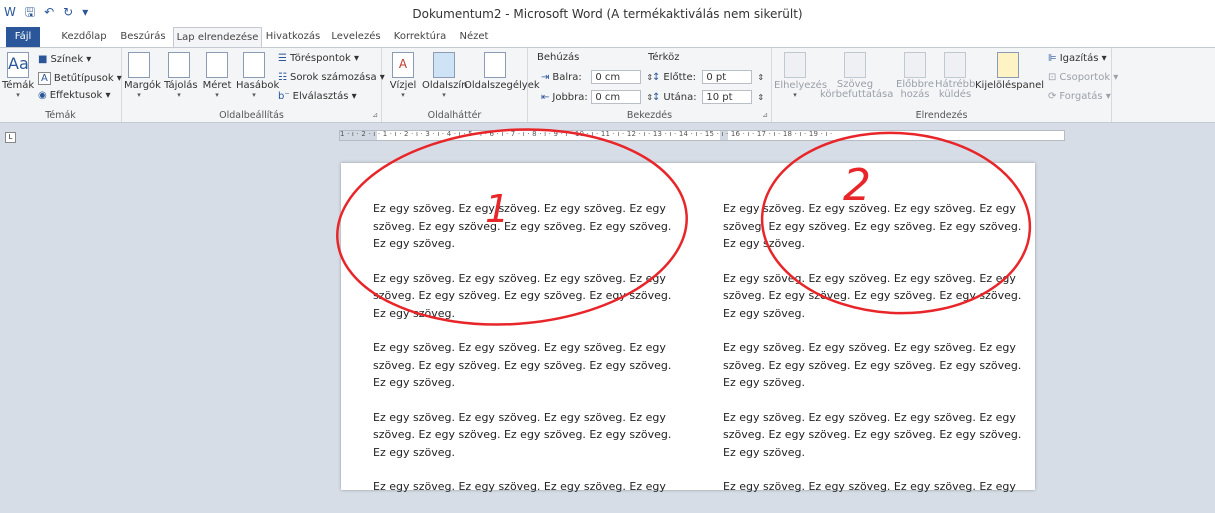  What do you see at coordinates (857, 185) in the screenshot?
I see `annotation-label-2: 2` at bounding box center [857, 185].